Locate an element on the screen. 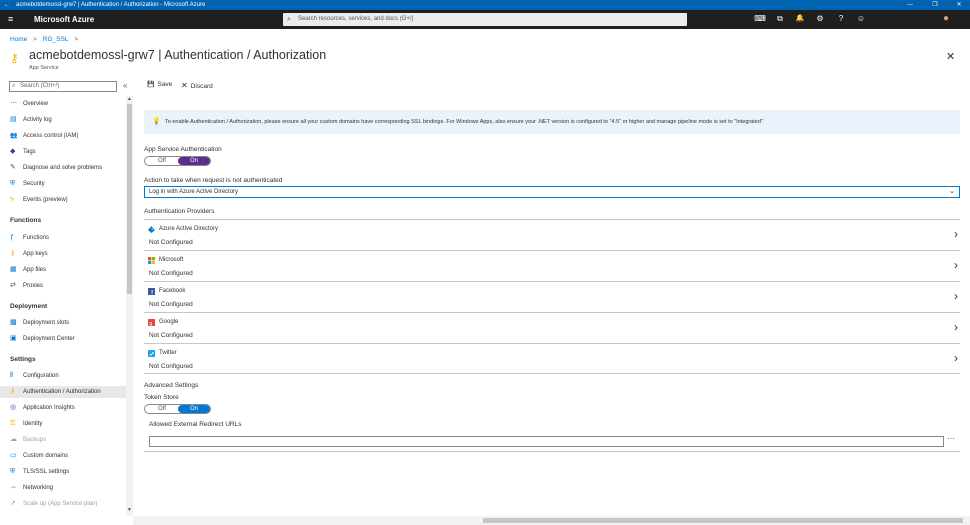 Image resolution: width=970 pixels, height=525 pixels. directory-icon: ⧉ is located at coordinates (780, 19).